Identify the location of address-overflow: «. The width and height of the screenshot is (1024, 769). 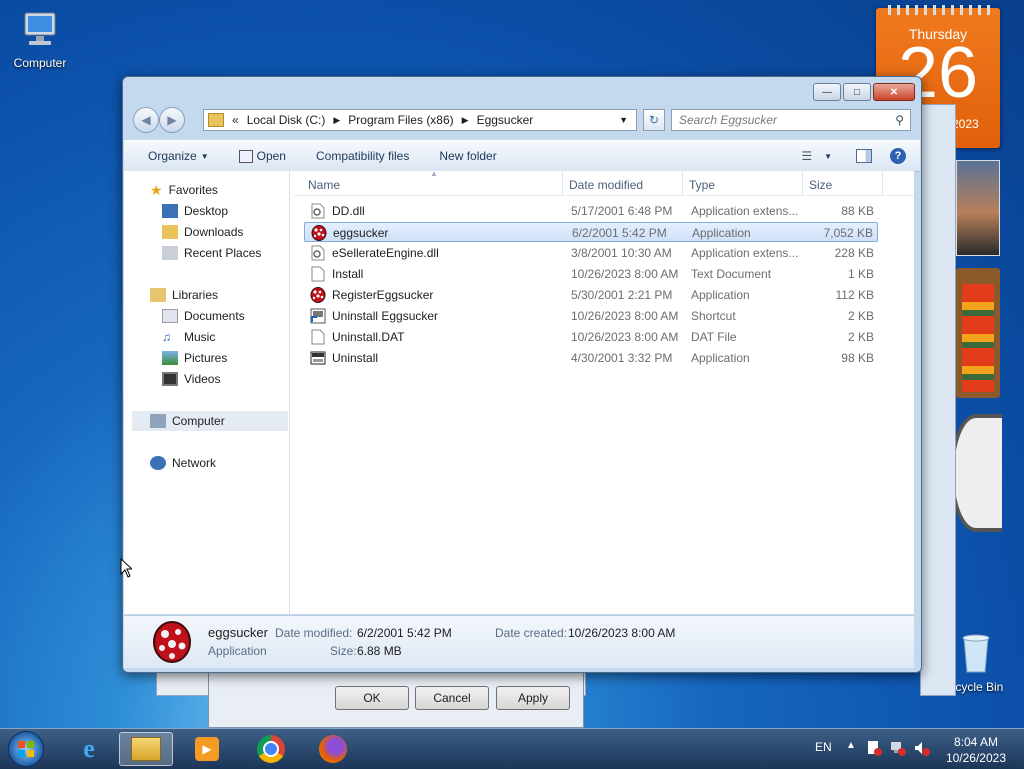
(235, 120).